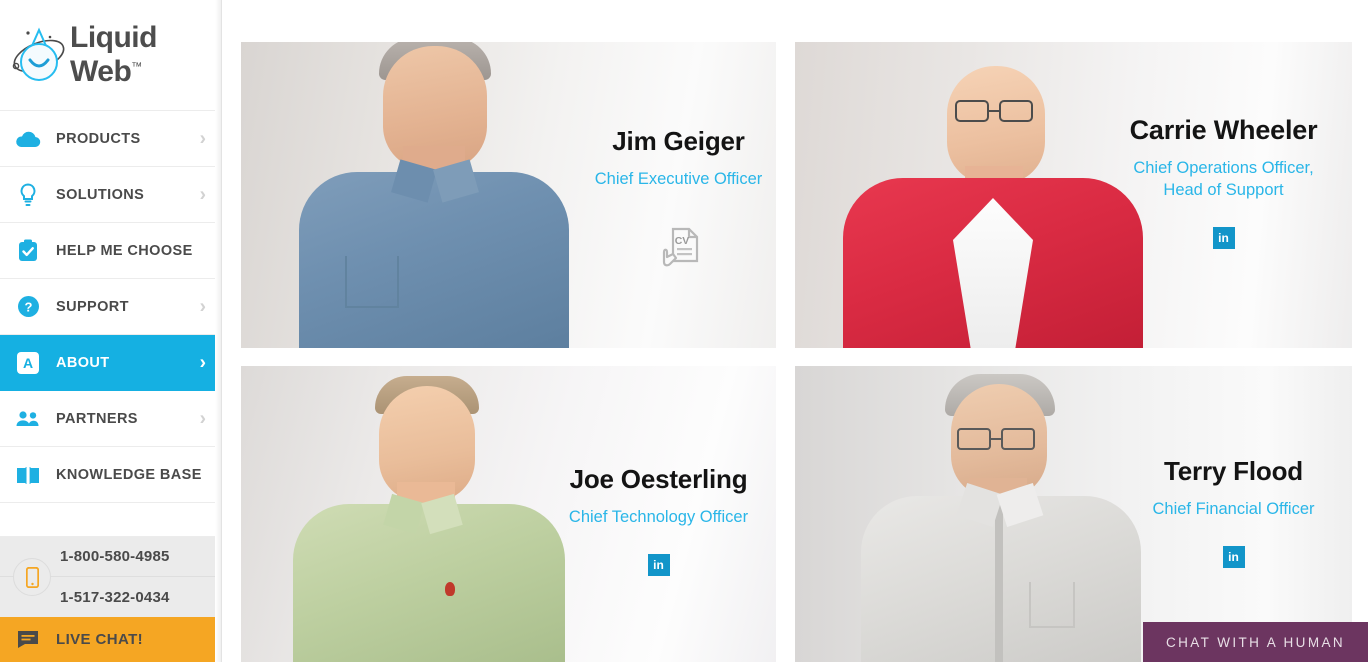 The height and width of the screenshot is (662, 1368). I want to click on mobile-phone-icon, so click(32, 577).